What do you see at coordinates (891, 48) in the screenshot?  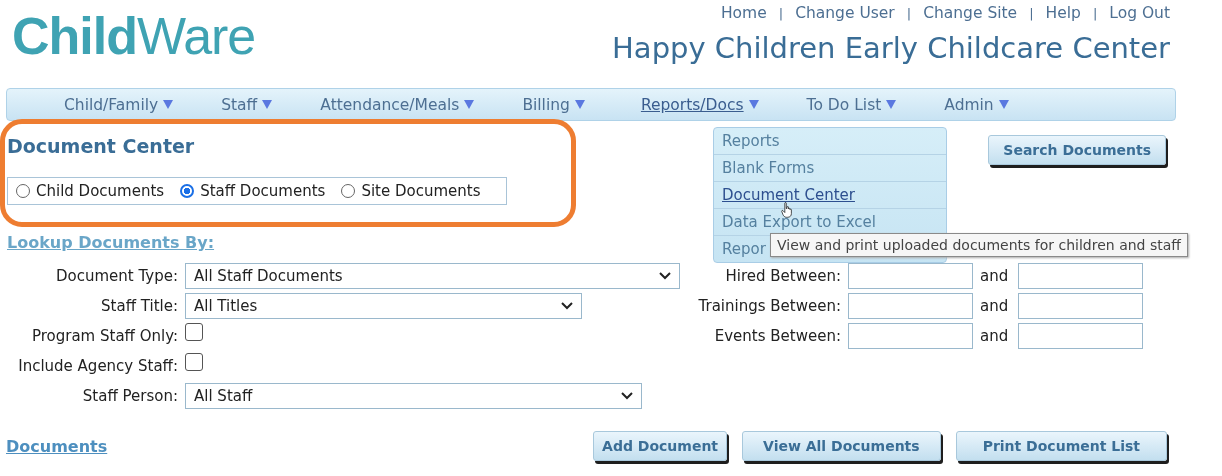 I see `site-name: Happy Children Early Childcare Center` at bounding box center [891, 48].